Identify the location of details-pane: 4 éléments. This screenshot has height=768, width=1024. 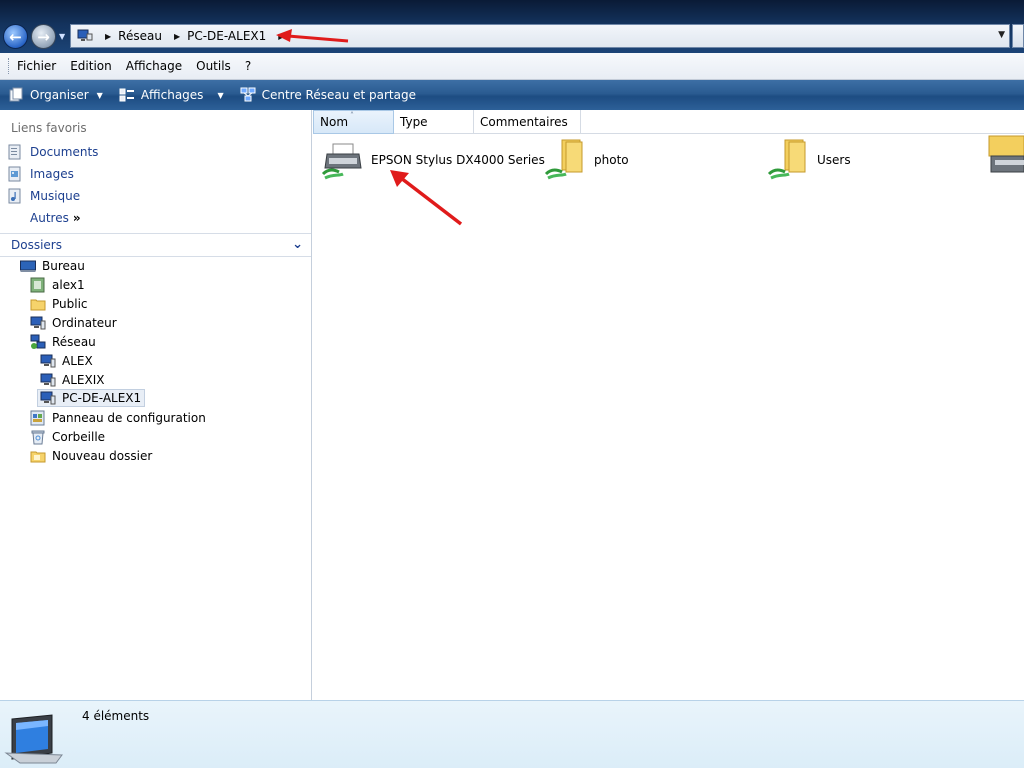
(512, 734).